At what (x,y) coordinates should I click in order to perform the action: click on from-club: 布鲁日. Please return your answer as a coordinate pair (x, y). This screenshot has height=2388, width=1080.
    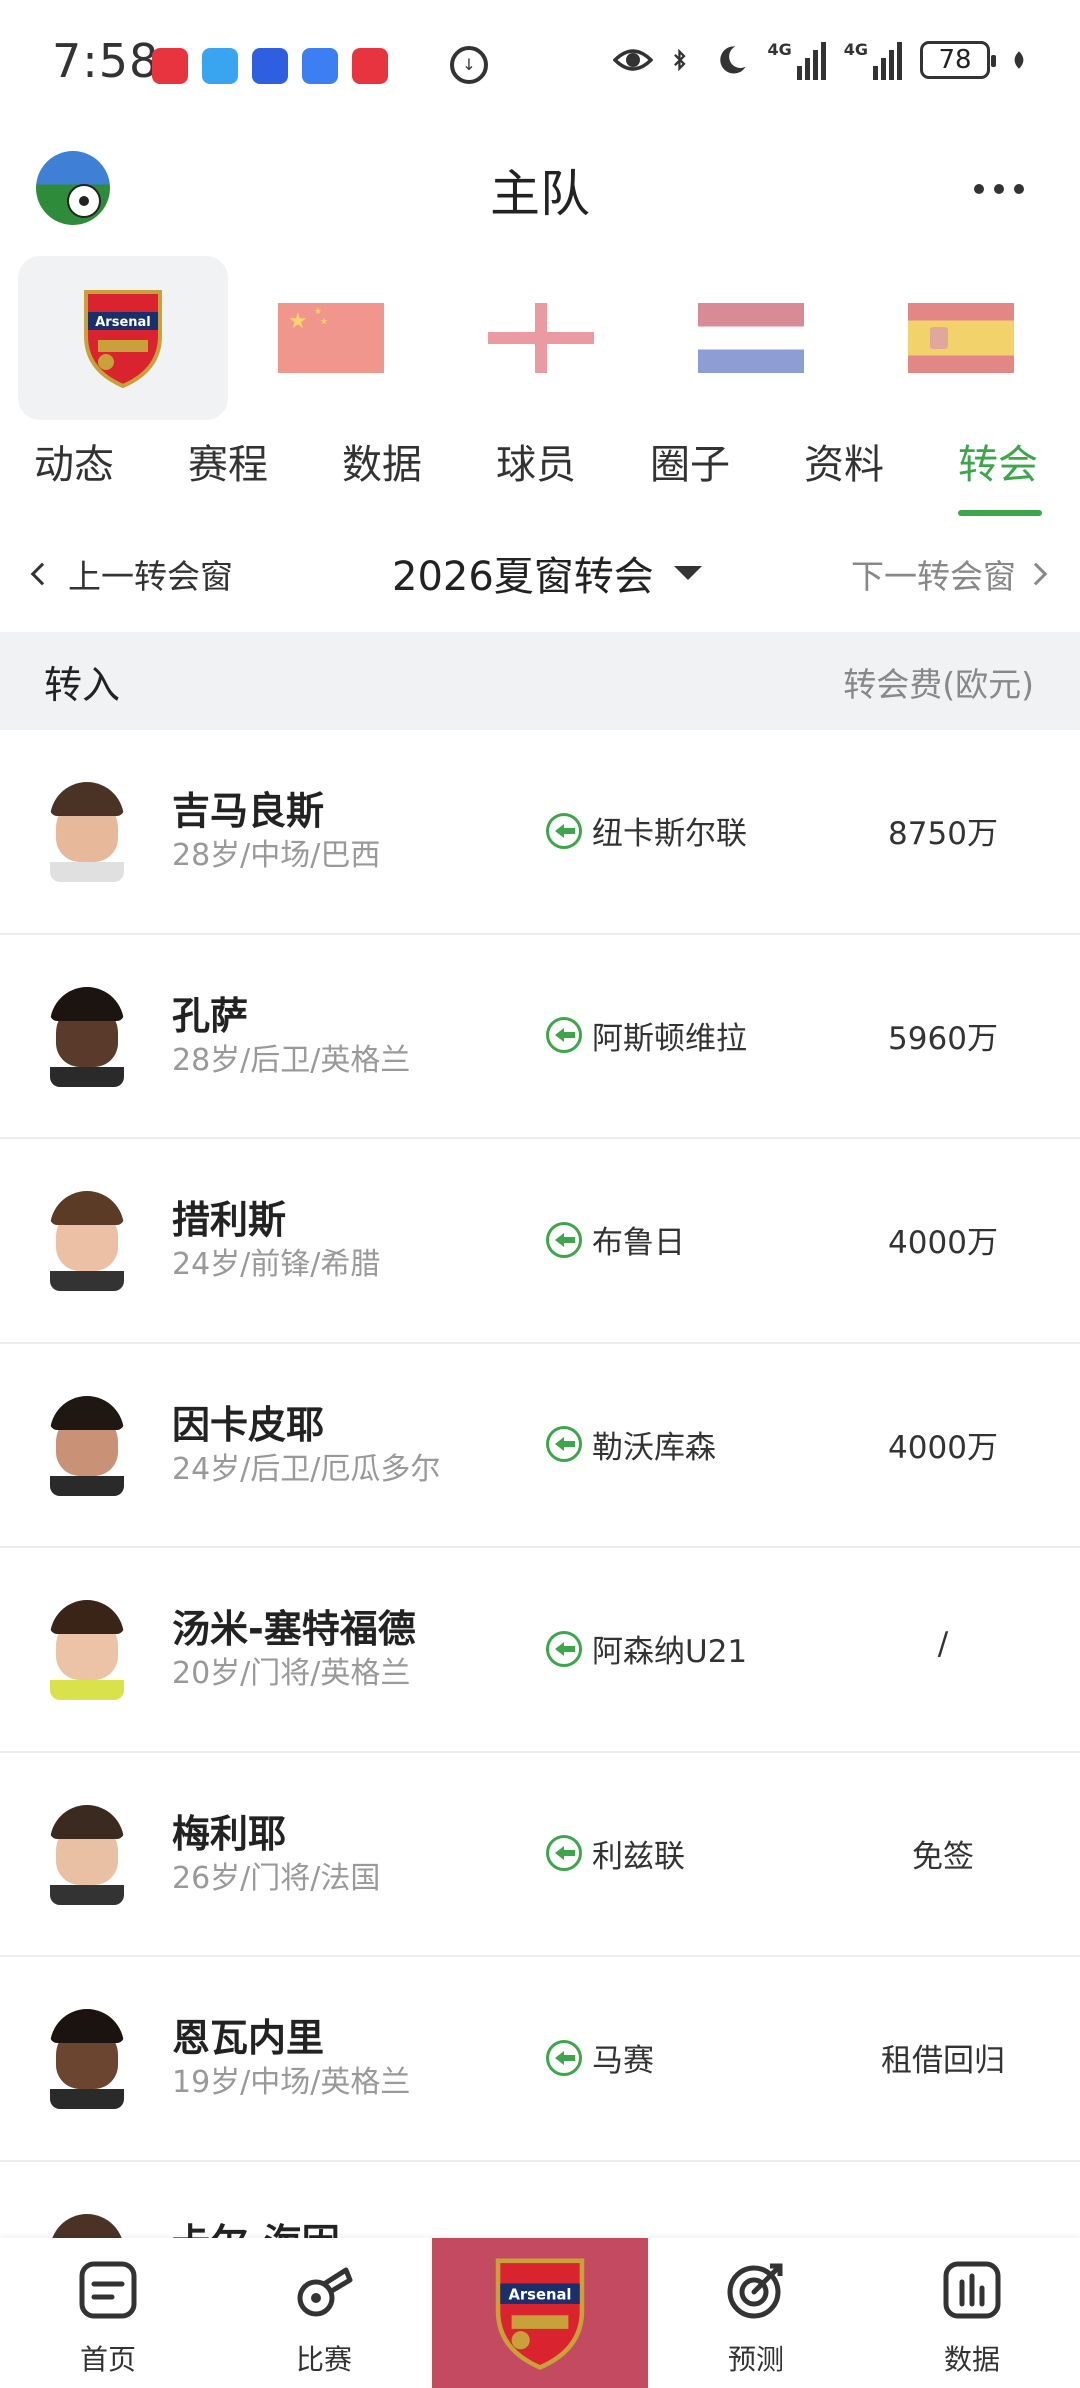
    Looking at the image, I should click on (615, 1239).